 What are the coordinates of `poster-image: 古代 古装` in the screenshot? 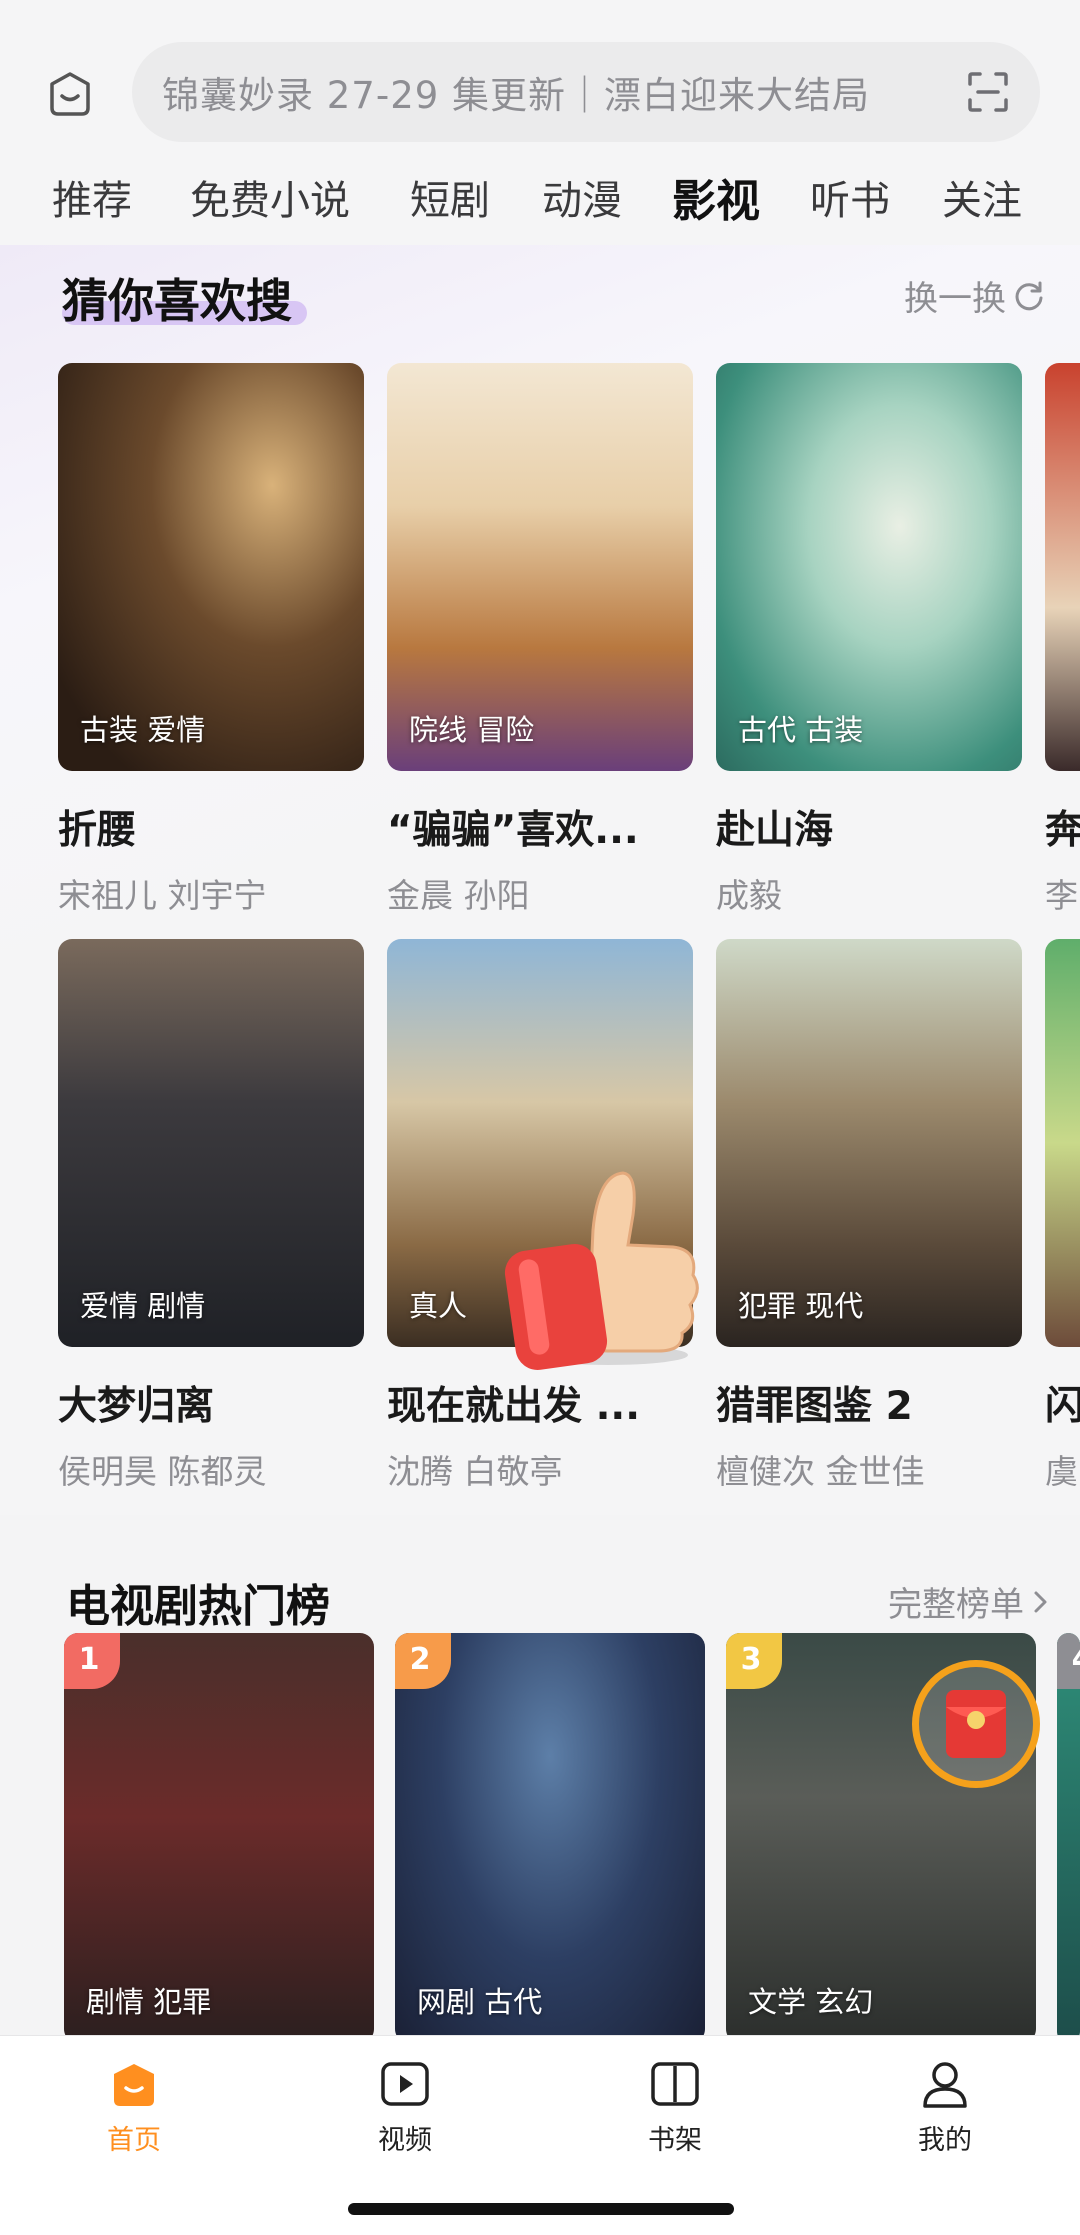 It's located at (869, 567).